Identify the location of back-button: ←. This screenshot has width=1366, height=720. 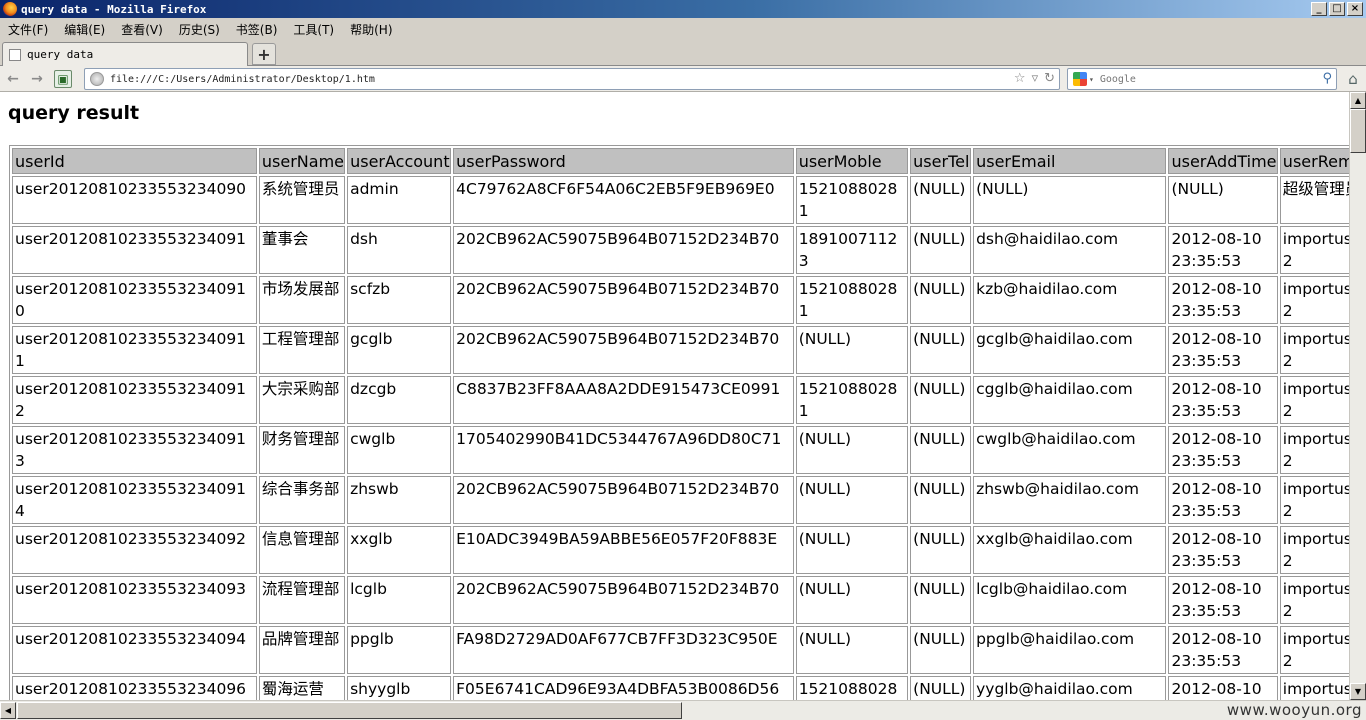
(13, 79).